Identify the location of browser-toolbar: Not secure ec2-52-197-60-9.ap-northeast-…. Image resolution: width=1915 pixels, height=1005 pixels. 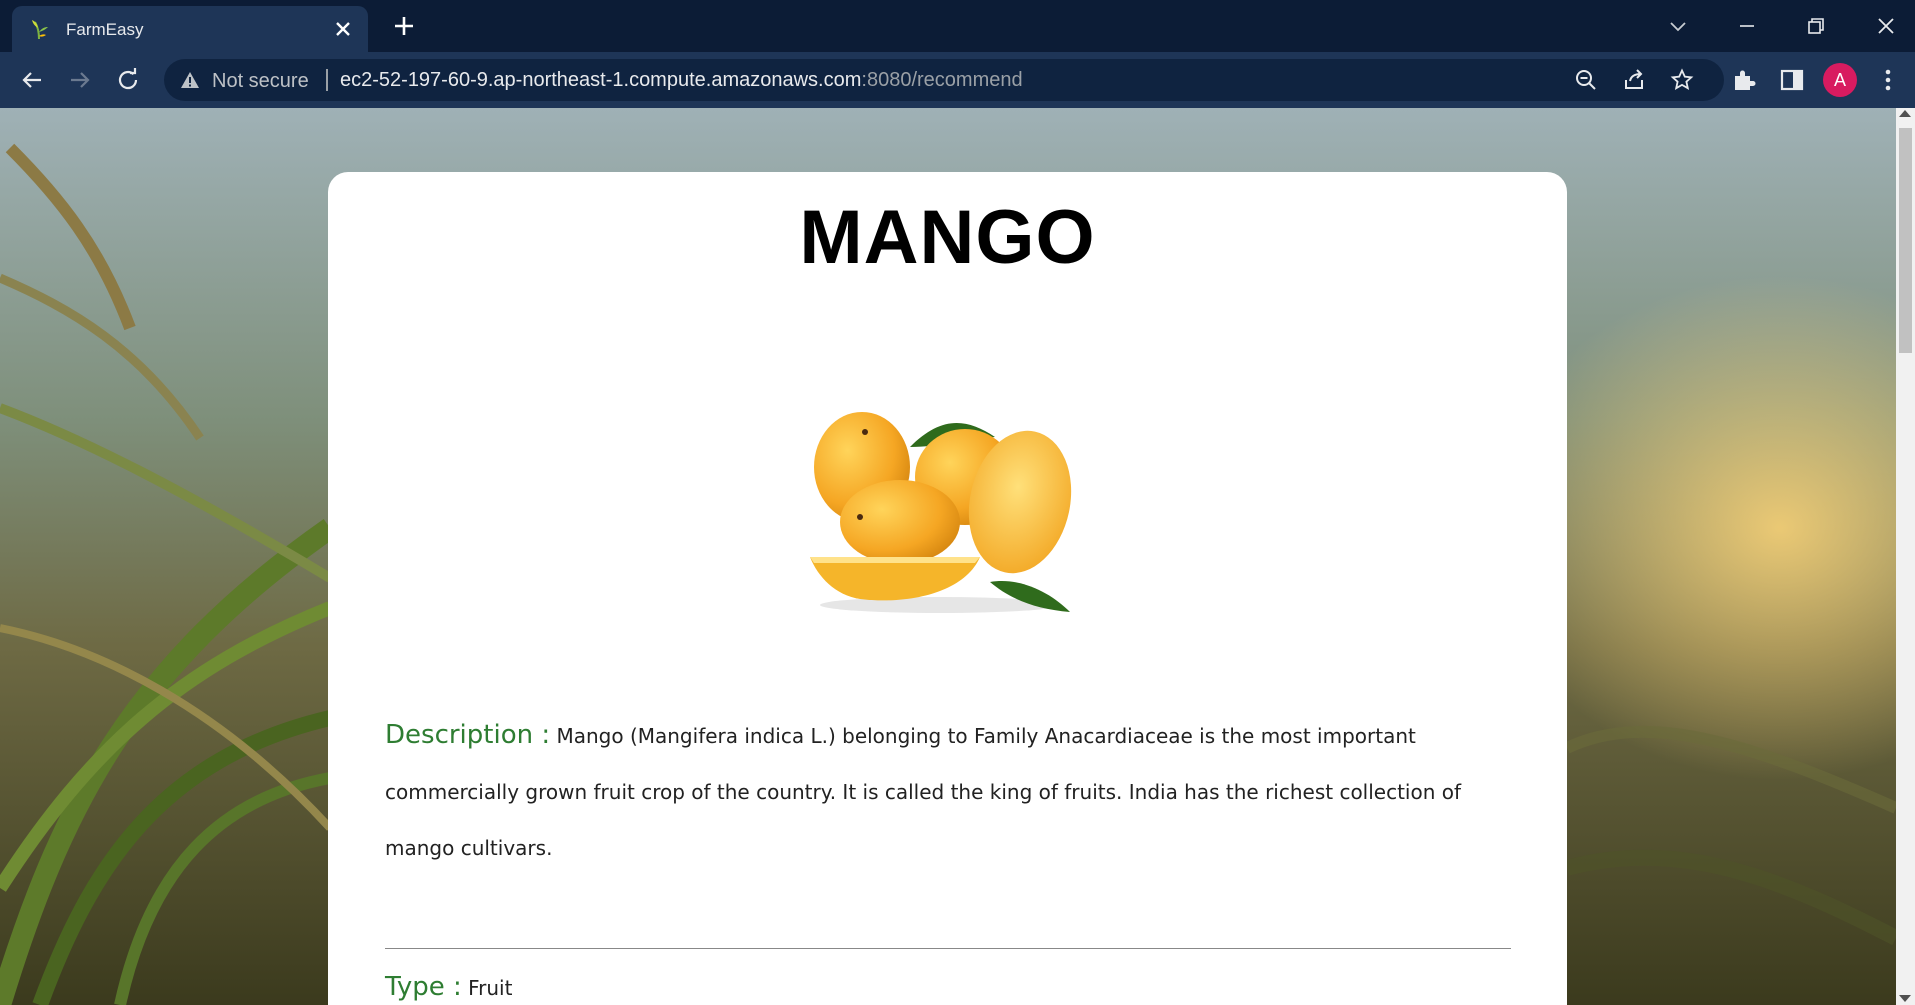
(957, 80).